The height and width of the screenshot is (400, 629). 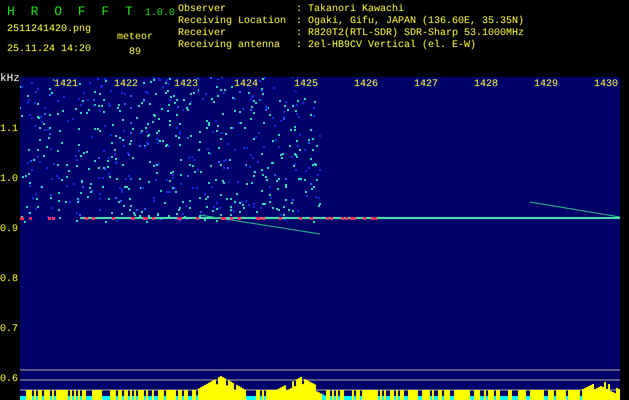 I want to click on info-label: Receiving antenna, so click(x=230, y=46).